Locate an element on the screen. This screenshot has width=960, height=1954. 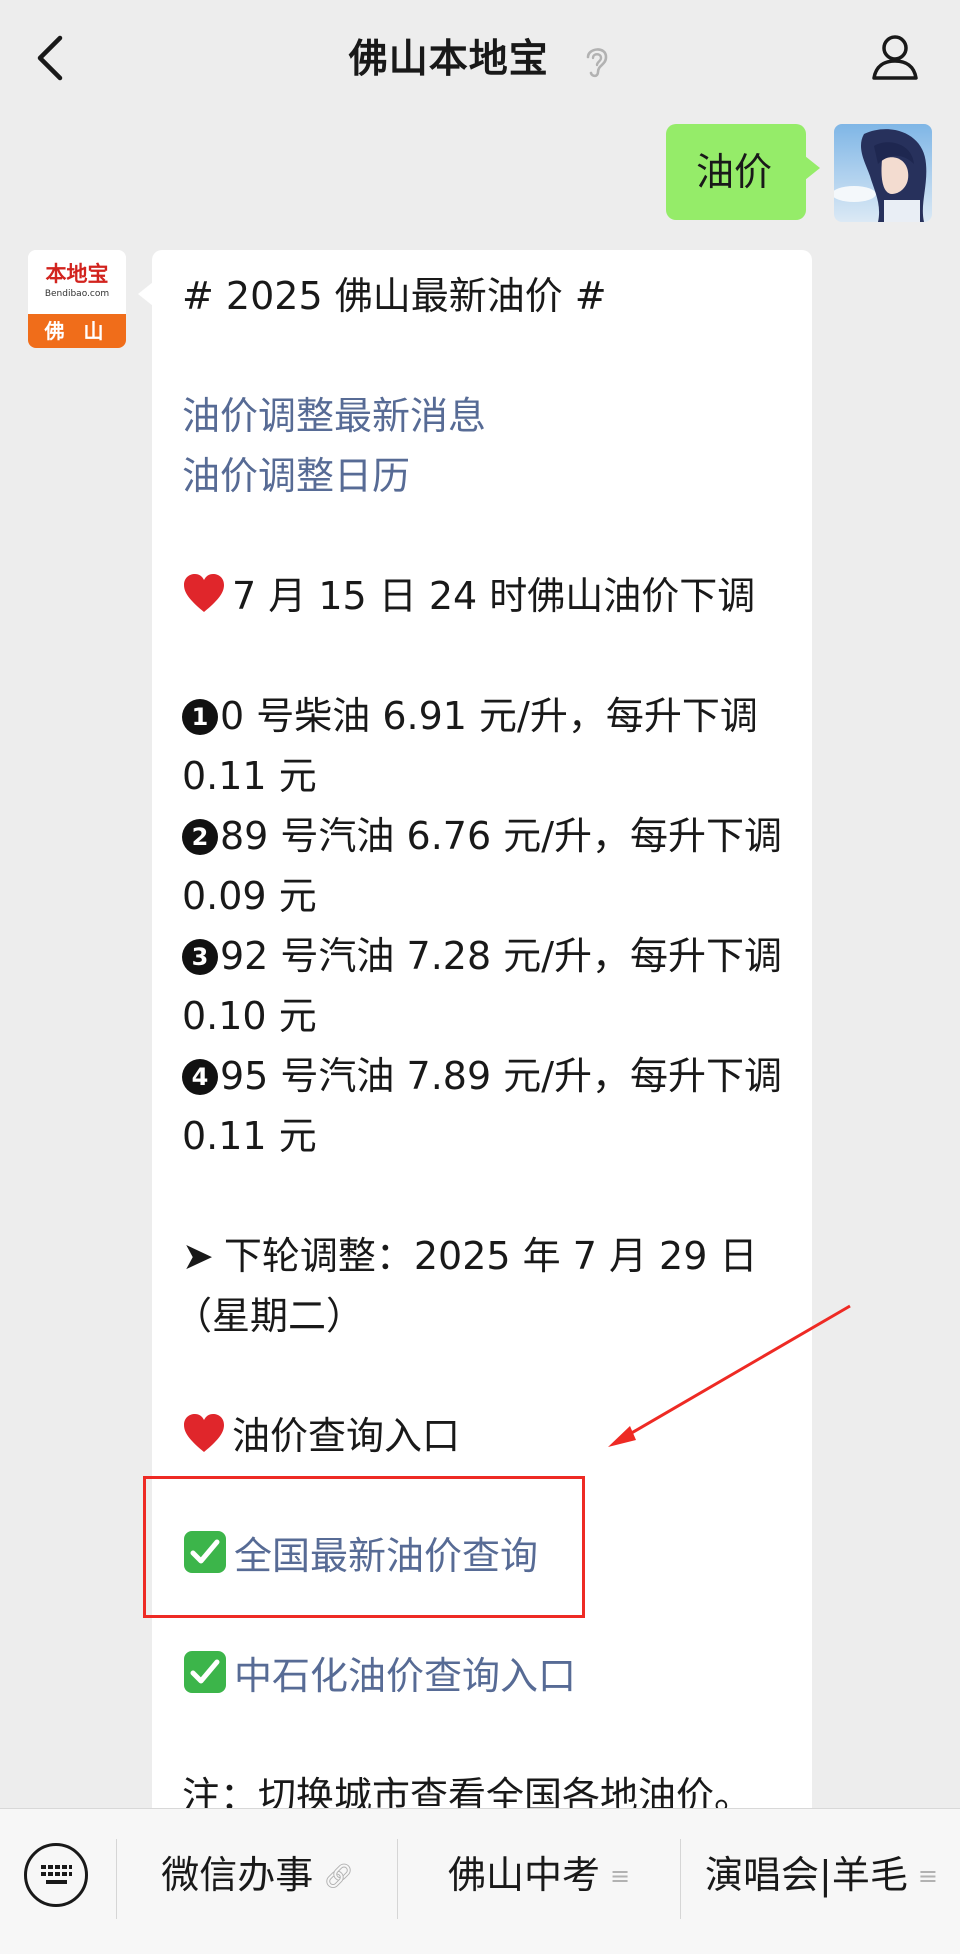
logo-city: 佛 山 is located at coordinates (77, 331).